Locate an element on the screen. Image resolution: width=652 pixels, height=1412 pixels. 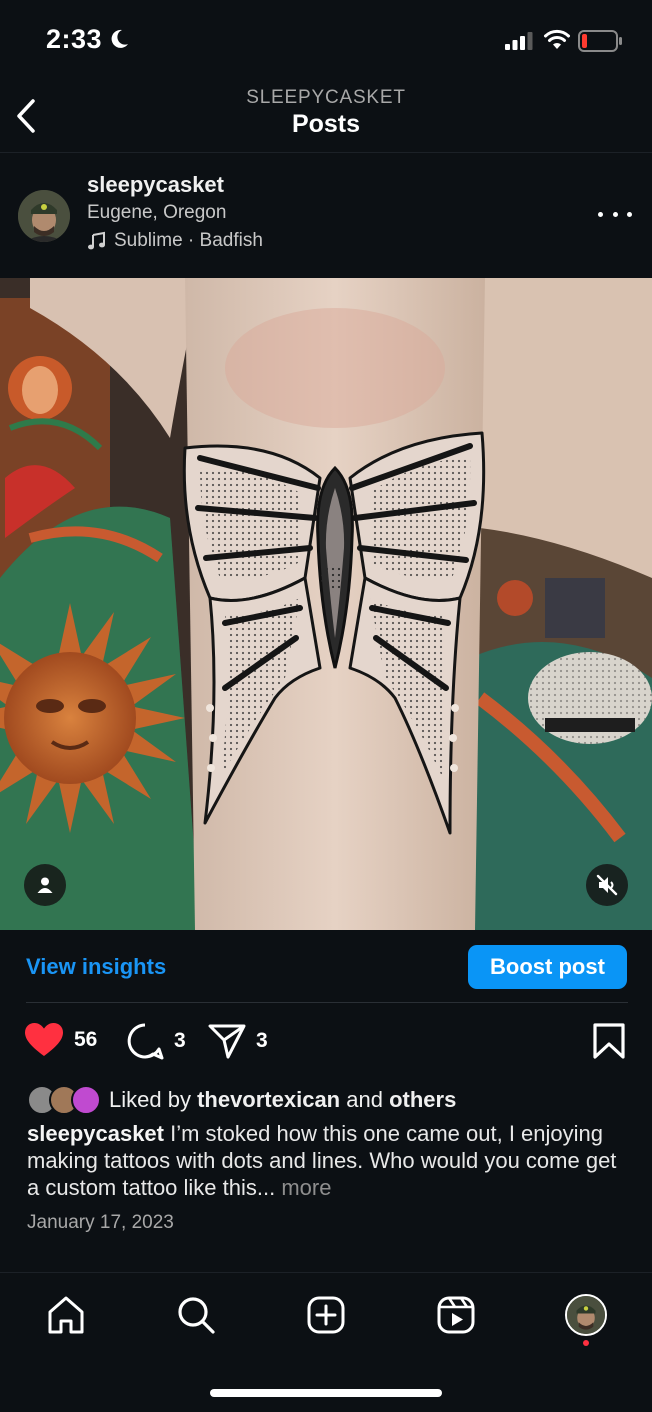
caption-more-link: more is located at coordinates (303, 1187).